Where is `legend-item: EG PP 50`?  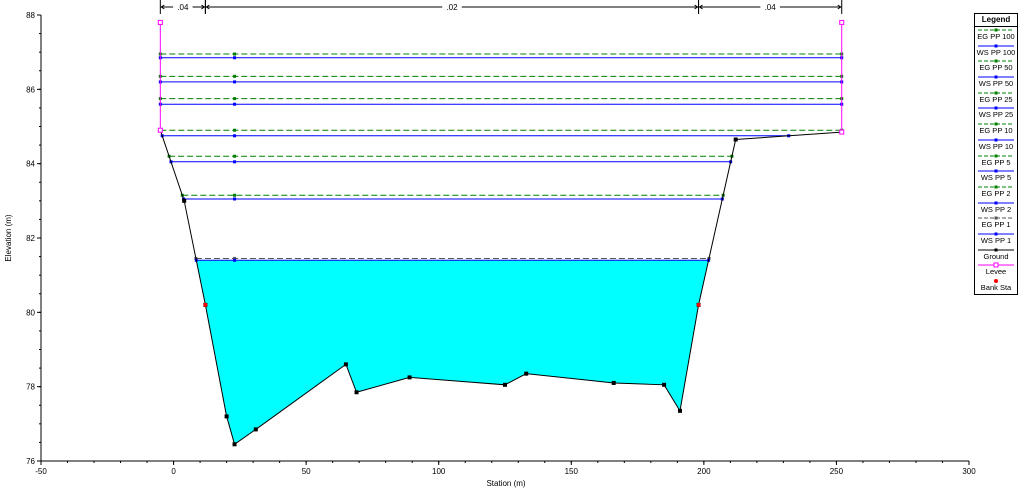 legend-item: EG PP 50 is located at coordinates (996, 66).